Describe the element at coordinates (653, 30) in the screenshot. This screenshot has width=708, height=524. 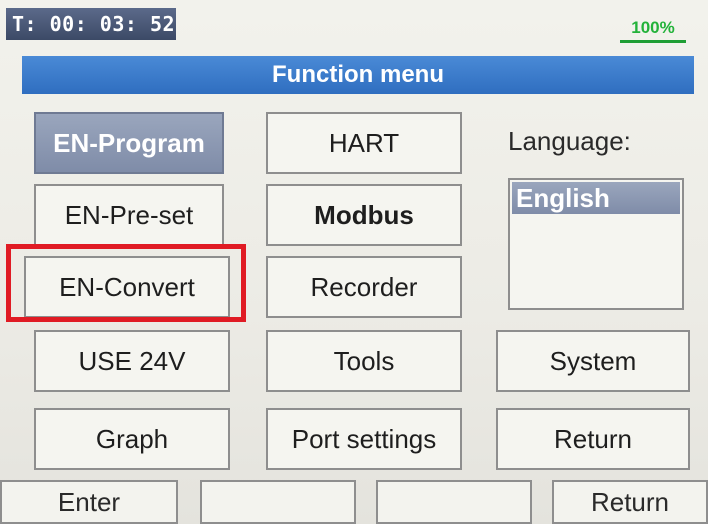
I see `battery-indicator: 100%` at that location.